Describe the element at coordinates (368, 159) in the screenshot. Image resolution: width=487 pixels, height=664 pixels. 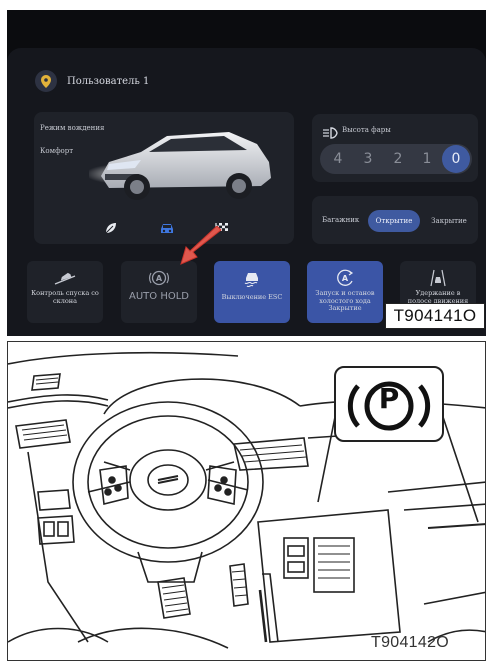
I see `headlight-step-3: 3` at that location.